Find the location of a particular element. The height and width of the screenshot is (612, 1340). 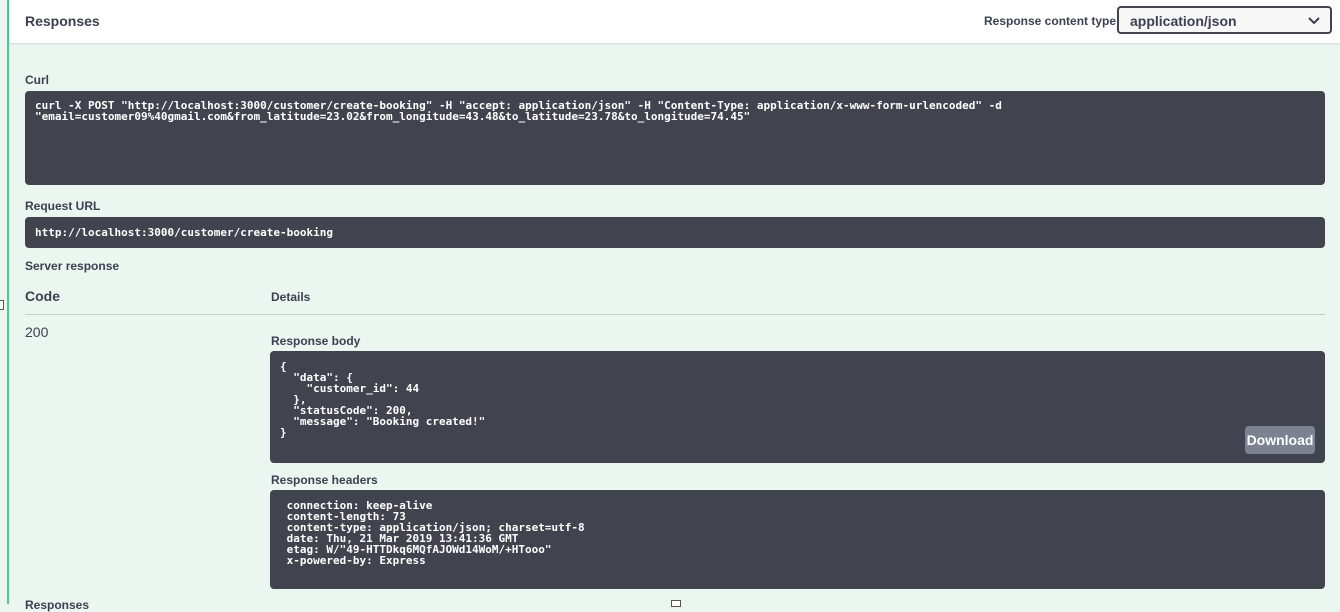

download-button: Download is located at coordinates (1280, 440).